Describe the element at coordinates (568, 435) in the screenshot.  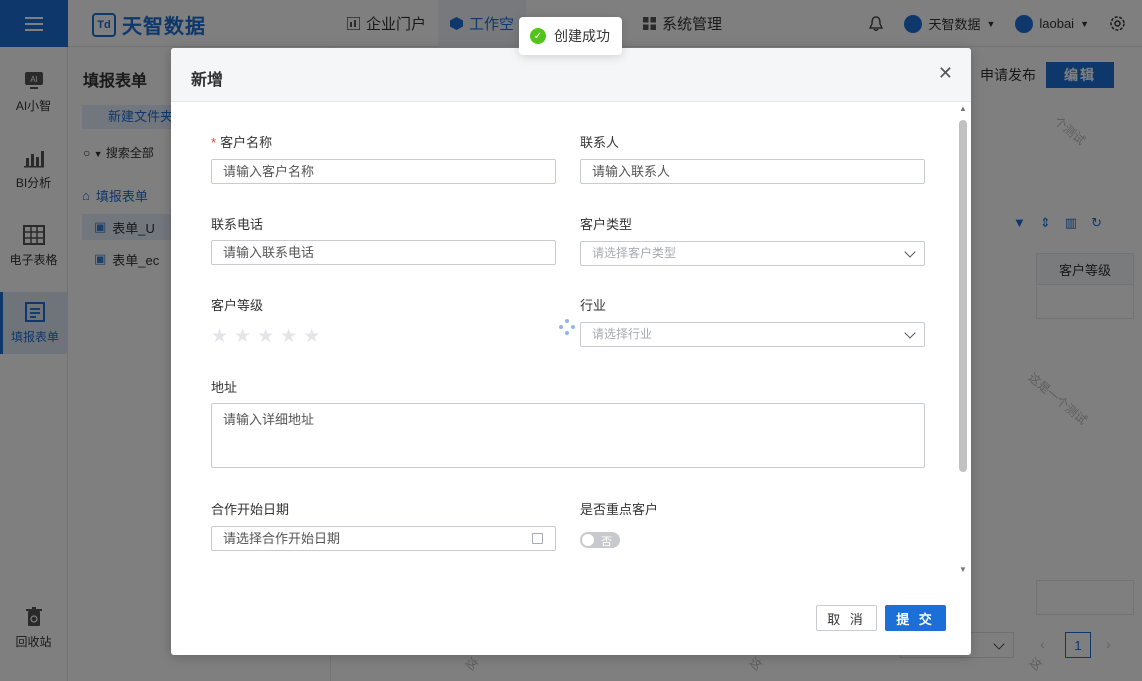
I see `address-textarea: 请输入详细地址` at that location.